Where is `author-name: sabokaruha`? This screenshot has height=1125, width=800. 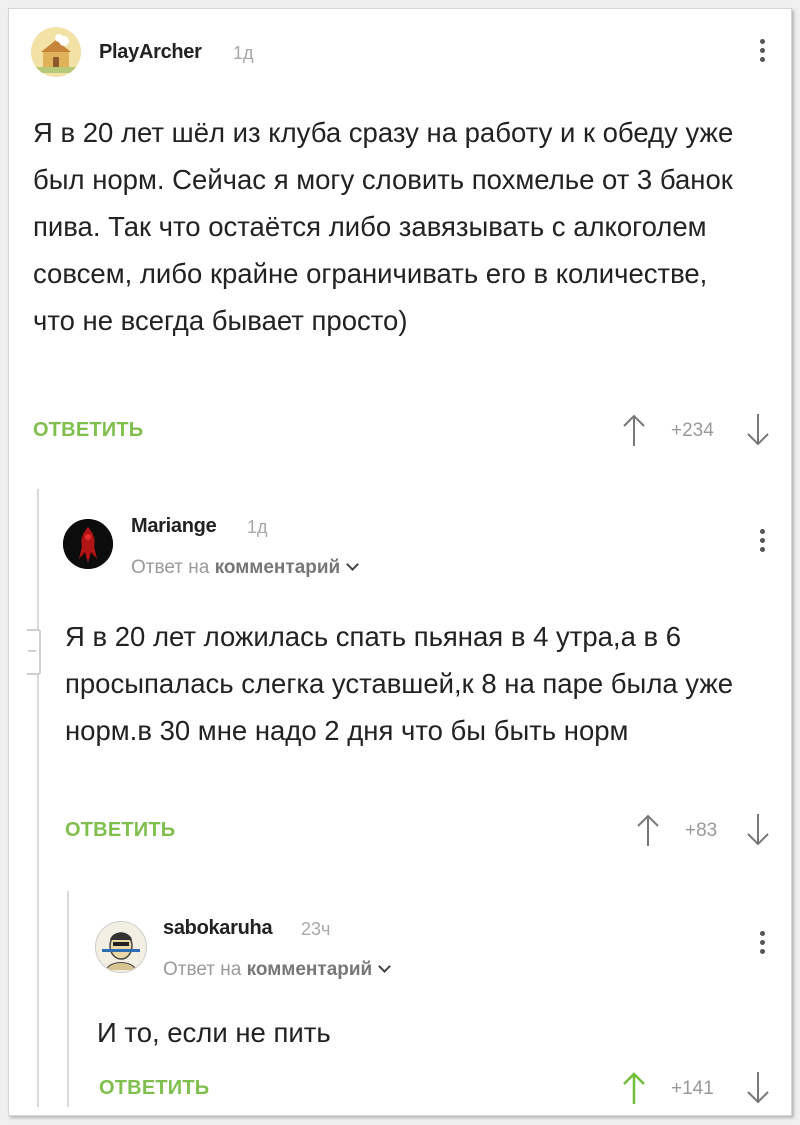
author-name: sabokaruha is located at coordinates (218, 928).